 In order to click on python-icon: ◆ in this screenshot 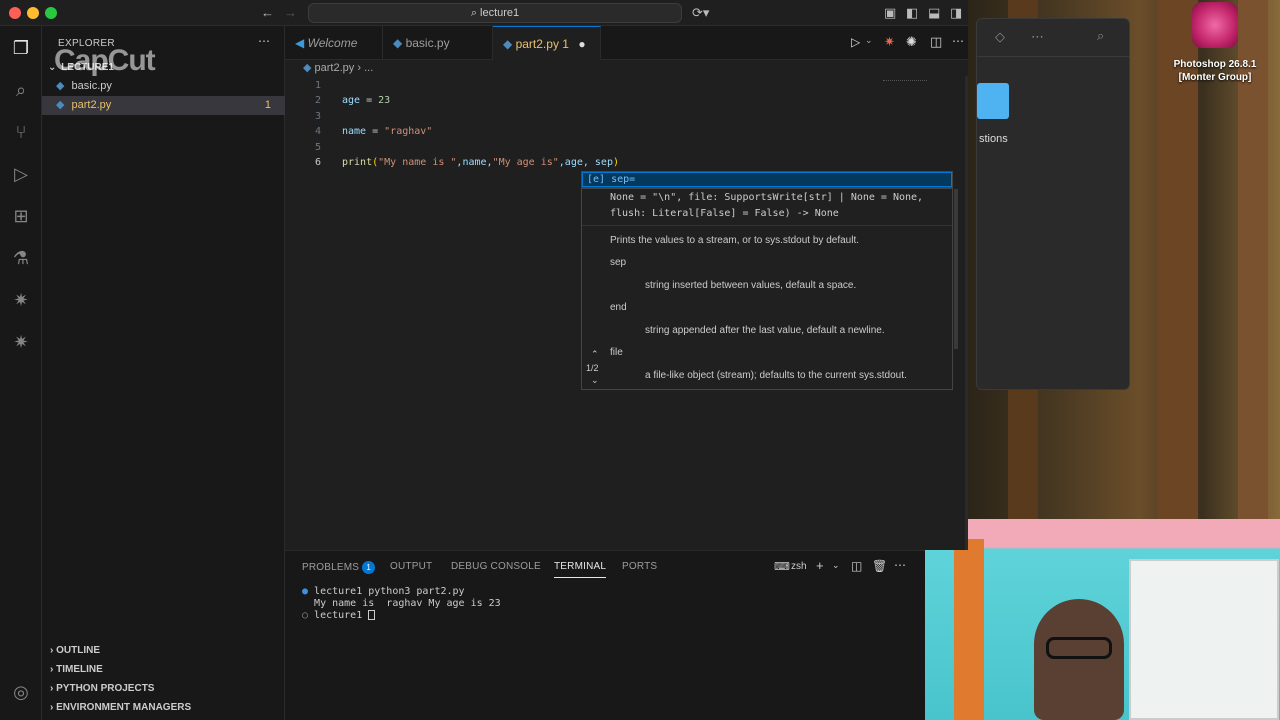, I will do `click(398, 43)`.